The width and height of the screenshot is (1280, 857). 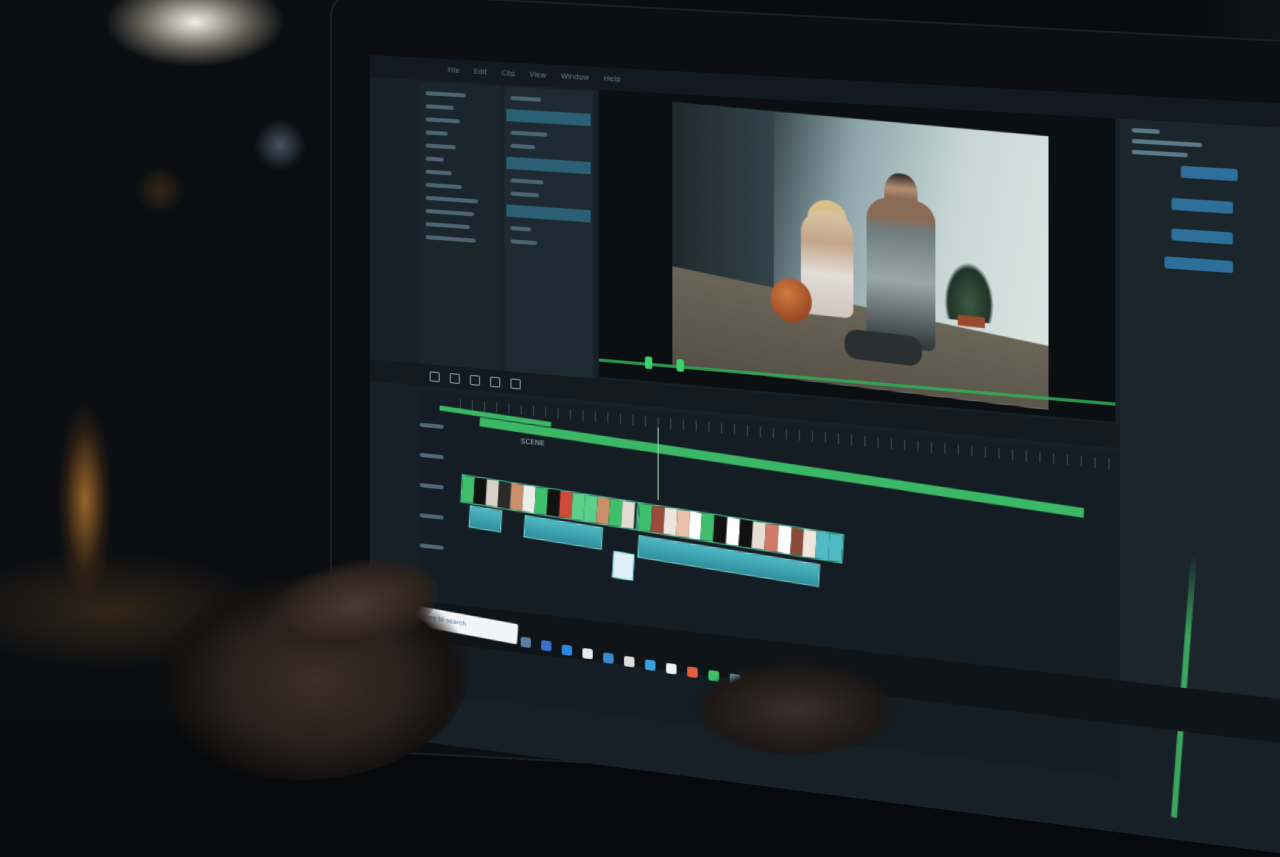 I want to click on menu-edit: Edit, so click(x=481, y=72).